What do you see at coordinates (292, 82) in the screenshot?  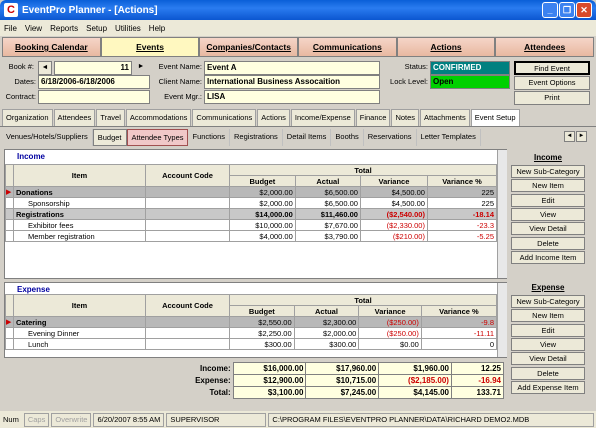 I see `client-name-field: International Business Assocaition` at bounding box center [292, 82].